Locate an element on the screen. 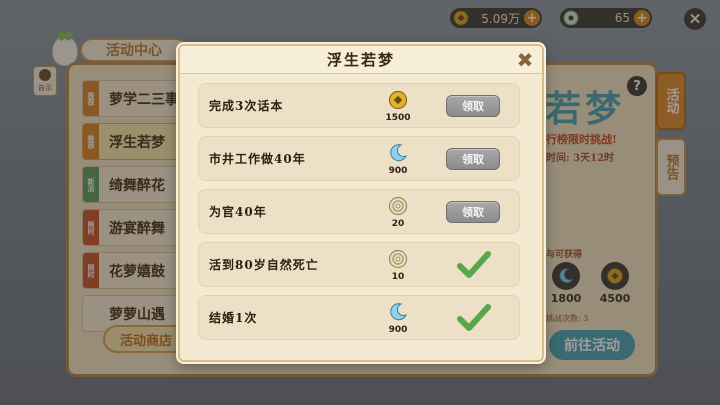 Image resolution: width=720 pixels, height=405 pixels. task-name: 结婚1次 is located at coordinates (233, 318).